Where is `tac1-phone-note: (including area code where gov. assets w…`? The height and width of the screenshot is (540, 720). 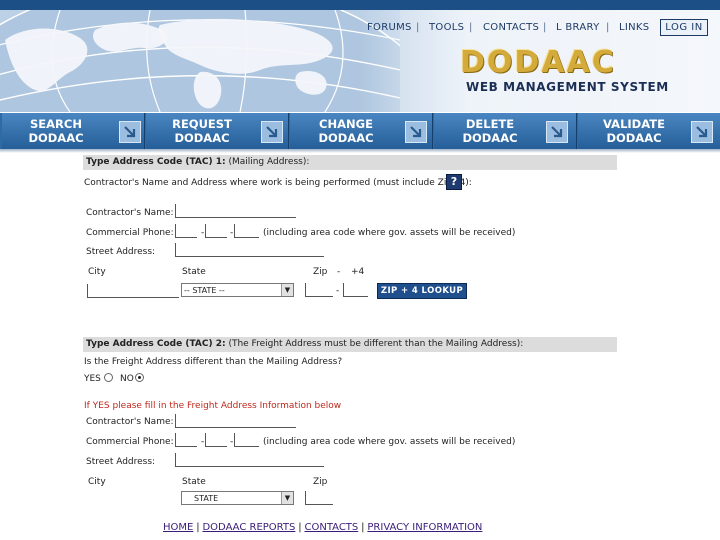 tac1-phone-note: (including area code where gov. assets w… is located at coordinates (389, 233).